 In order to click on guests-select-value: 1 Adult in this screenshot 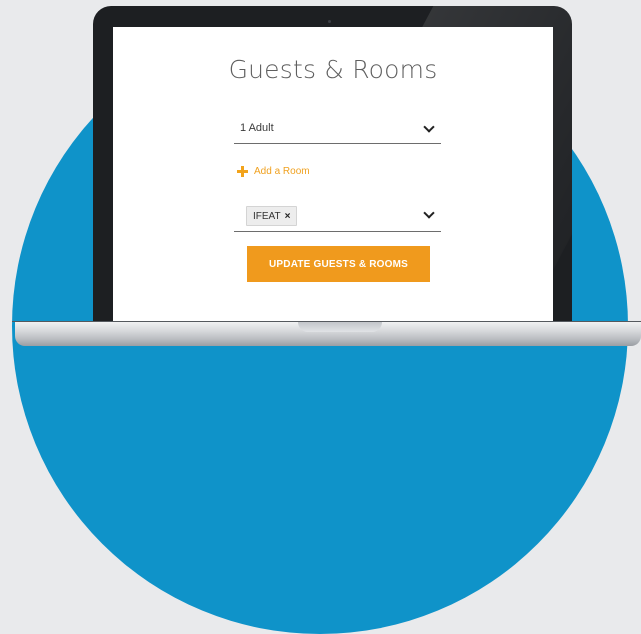, I will do `click(257, 128)`.